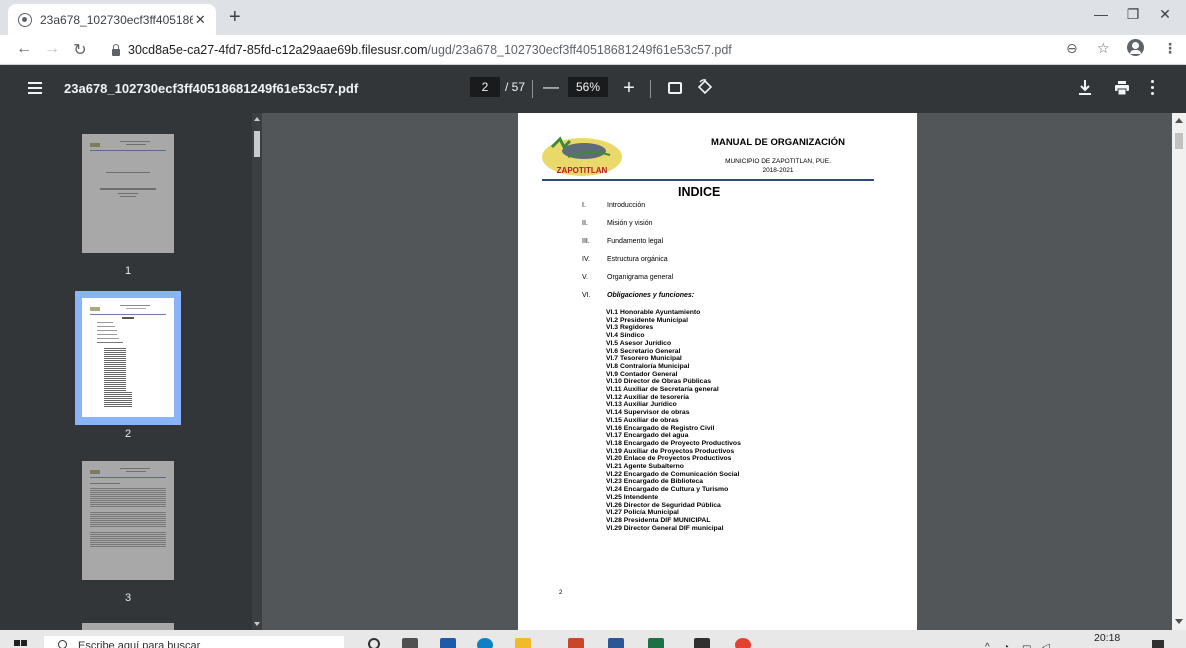 The width and height of the screenshot is (1186, 648). What do you see at coordinates (24, 49) in the screenshot?
I see `back-icon: ←` at bounding box center [24, 49].